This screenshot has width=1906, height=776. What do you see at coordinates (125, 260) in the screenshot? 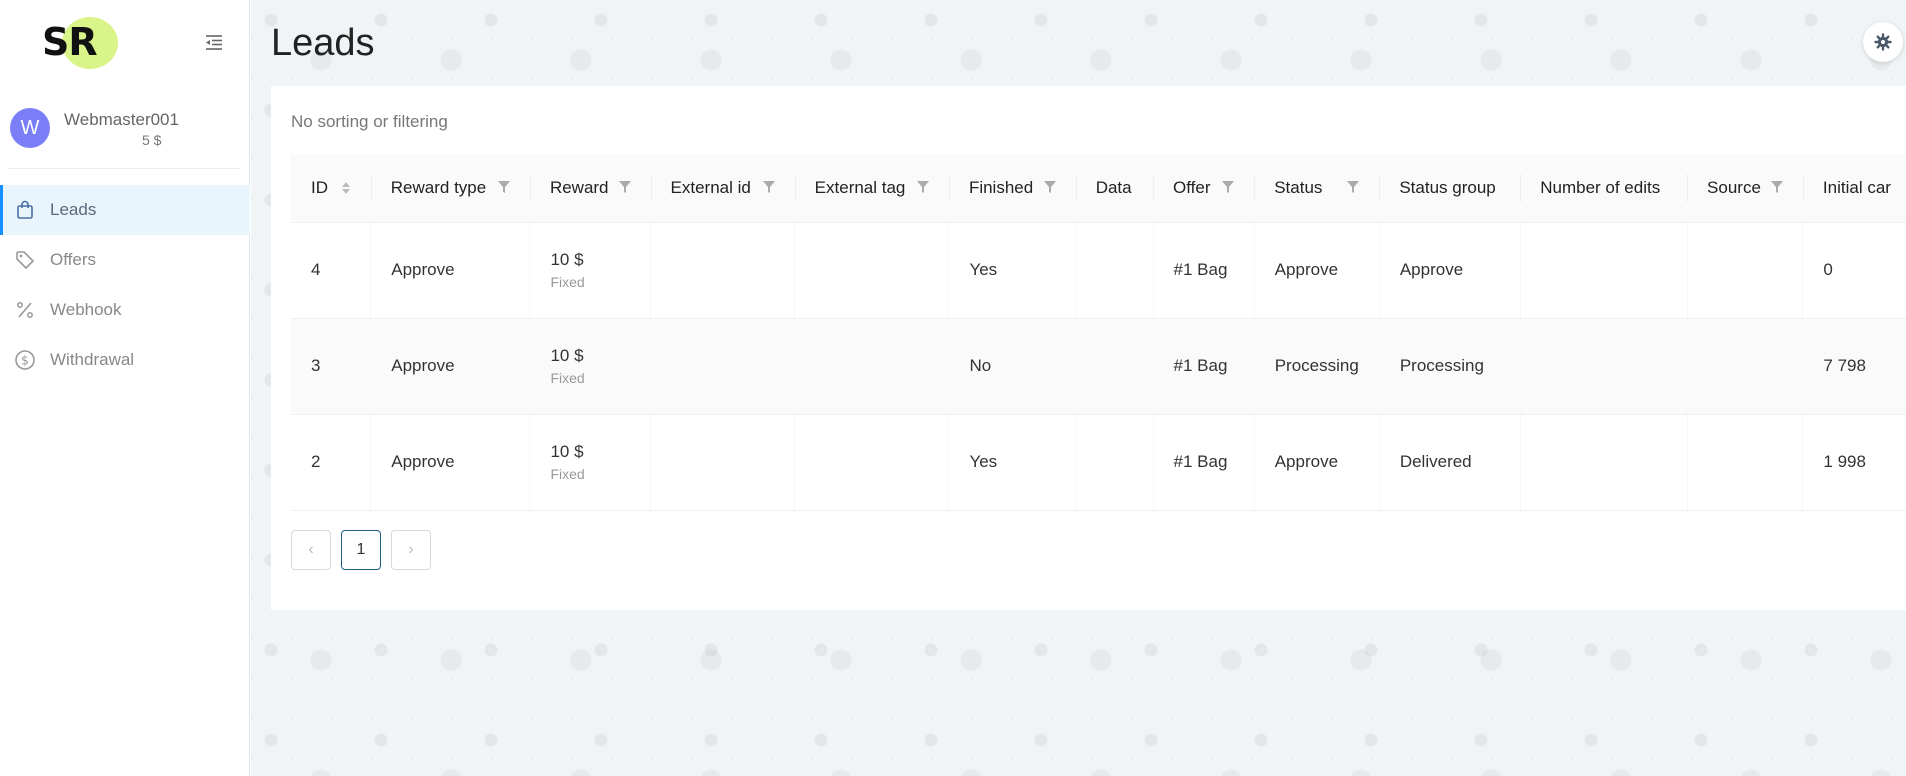
I see `sidebar-item-offers: Offers` at bounding box center [125, 260].